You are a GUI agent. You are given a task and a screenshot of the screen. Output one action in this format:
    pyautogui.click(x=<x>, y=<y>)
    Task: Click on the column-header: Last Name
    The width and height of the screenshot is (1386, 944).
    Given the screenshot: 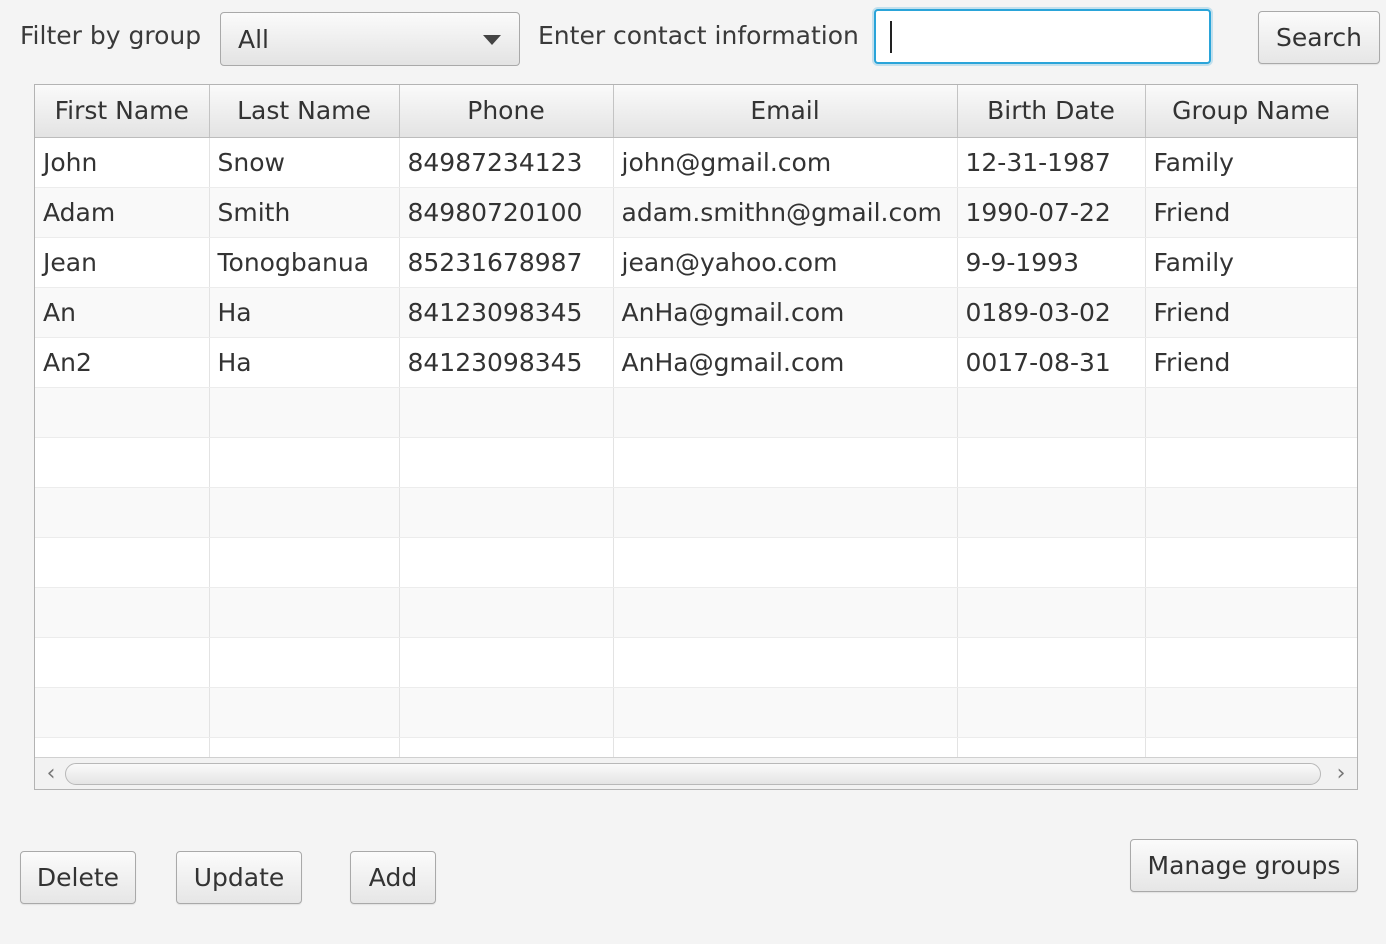 What is the action you would take?
    pyautogui.click(x=304, y=111)
    